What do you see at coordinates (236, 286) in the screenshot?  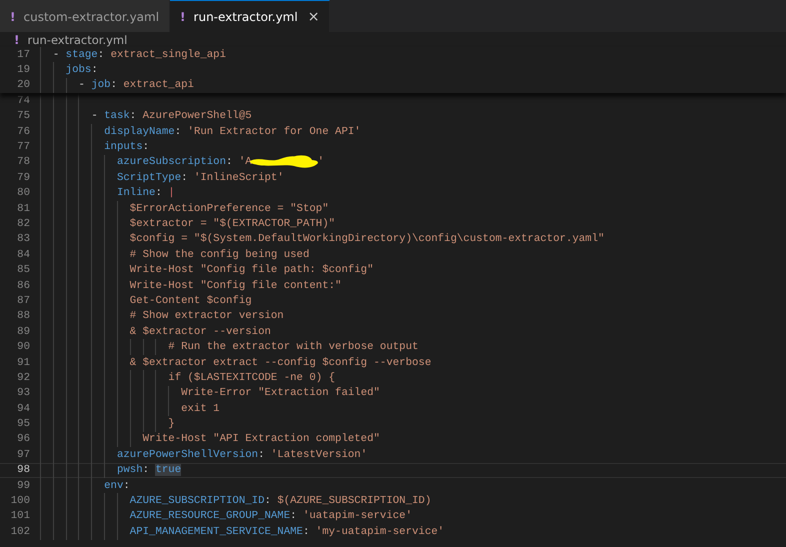 I see `code-text: Write-Host "Config file content:"` at bounding box center [236, 286].